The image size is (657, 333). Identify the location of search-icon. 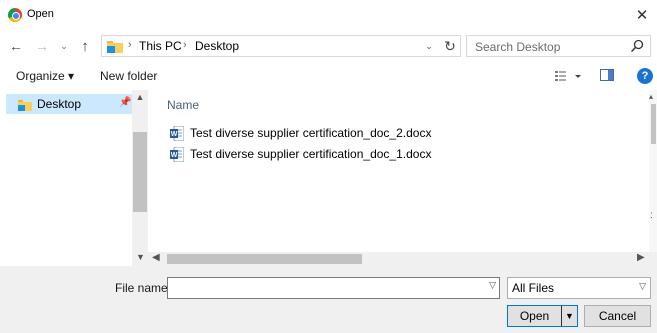
(637, 46).